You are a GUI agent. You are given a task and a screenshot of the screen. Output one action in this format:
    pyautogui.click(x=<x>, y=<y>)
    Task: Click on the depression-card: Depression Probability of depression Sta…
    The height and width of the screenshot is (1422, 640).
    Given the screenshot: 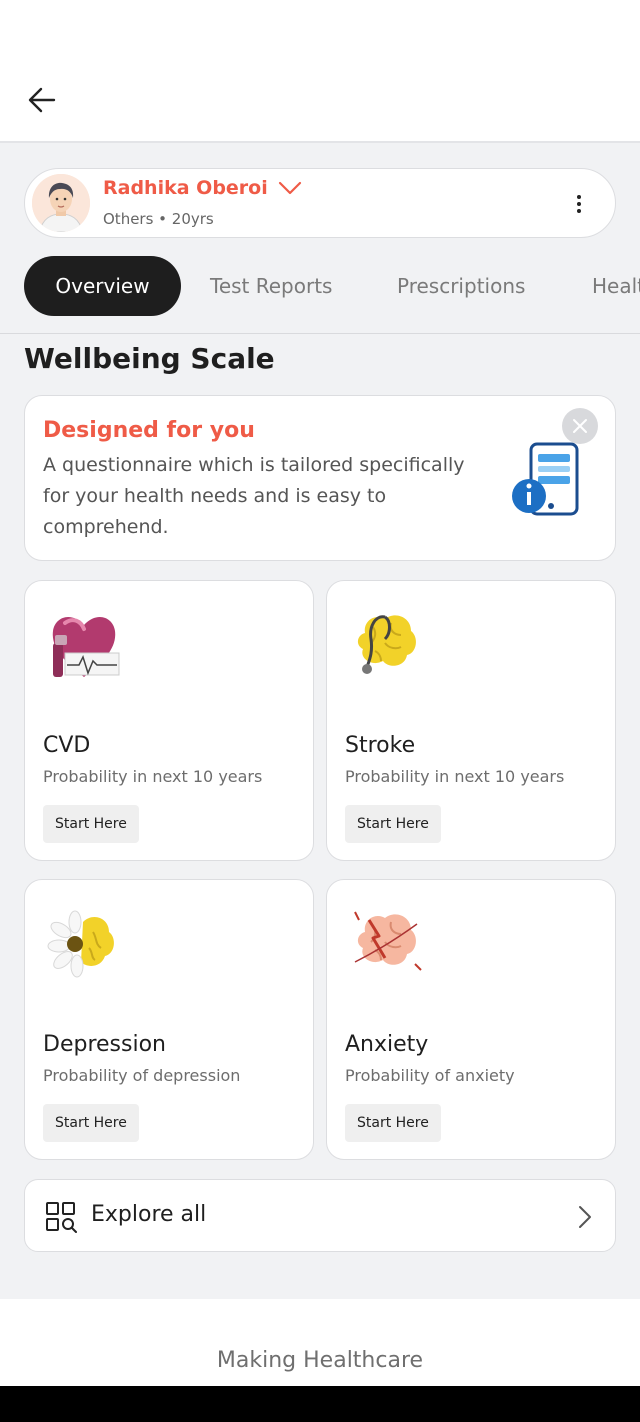 What is the action you would take?
    pyautogui.click(x=169, y=1019)
    